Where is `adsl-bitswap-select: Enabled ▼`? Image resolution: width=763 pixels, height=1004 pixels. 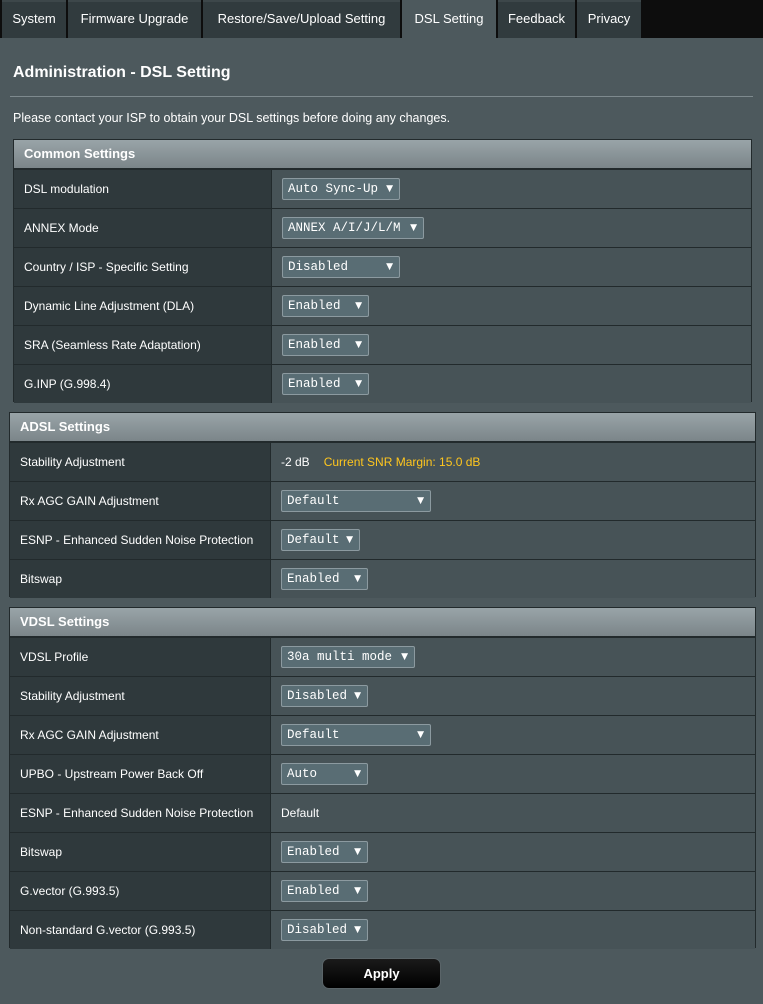
adsl-bitswap-select: Enabled ▼ is located at coordinates (324, 579).